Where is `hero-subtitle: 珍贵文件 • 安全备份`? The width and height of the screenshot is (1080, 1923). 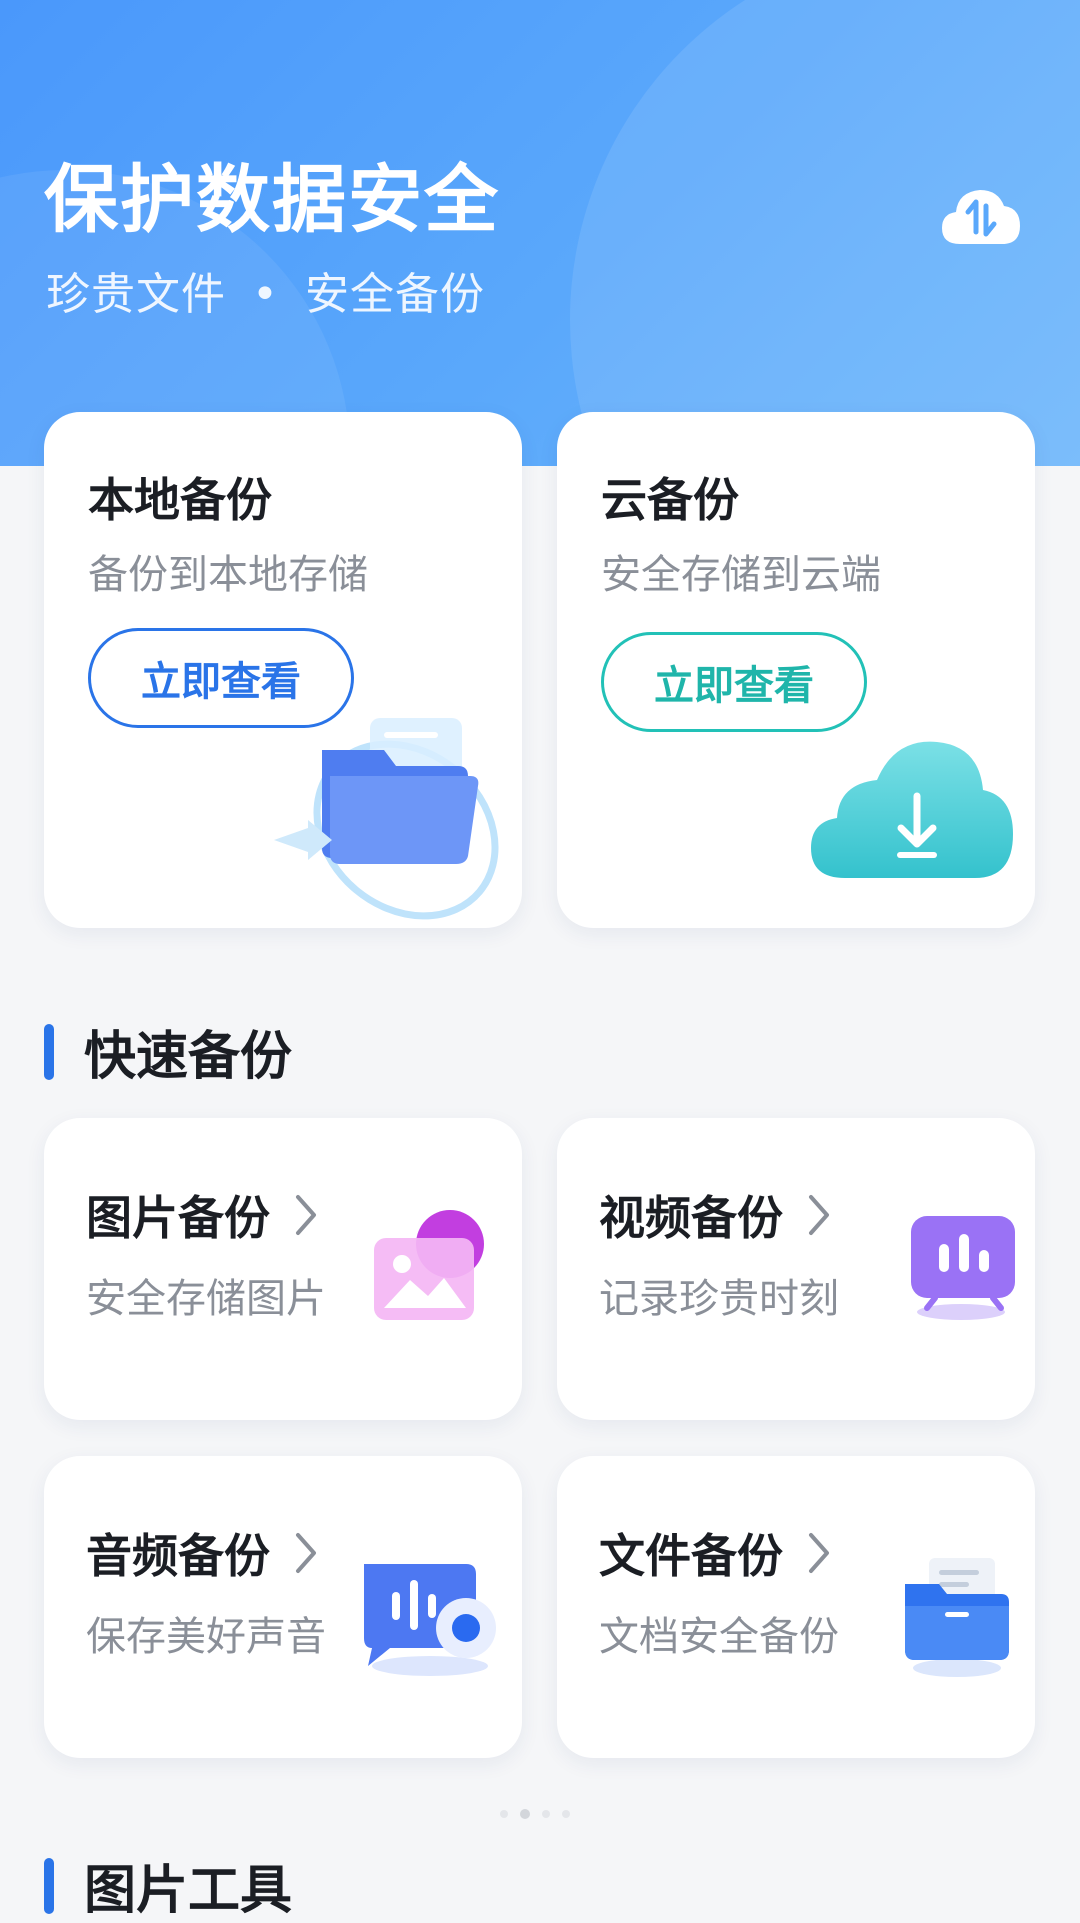
hero-subtitle: 珍贵文件 • 安全备份 is located at coordinates (265, 290).